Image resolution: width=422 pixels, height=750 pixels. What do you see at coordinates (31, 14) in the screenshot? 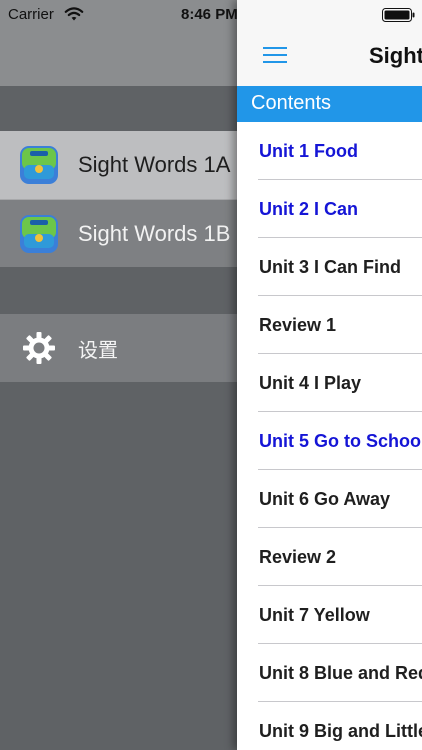
I see `carrier-label: Carrier` at bounding box center [31, 14].